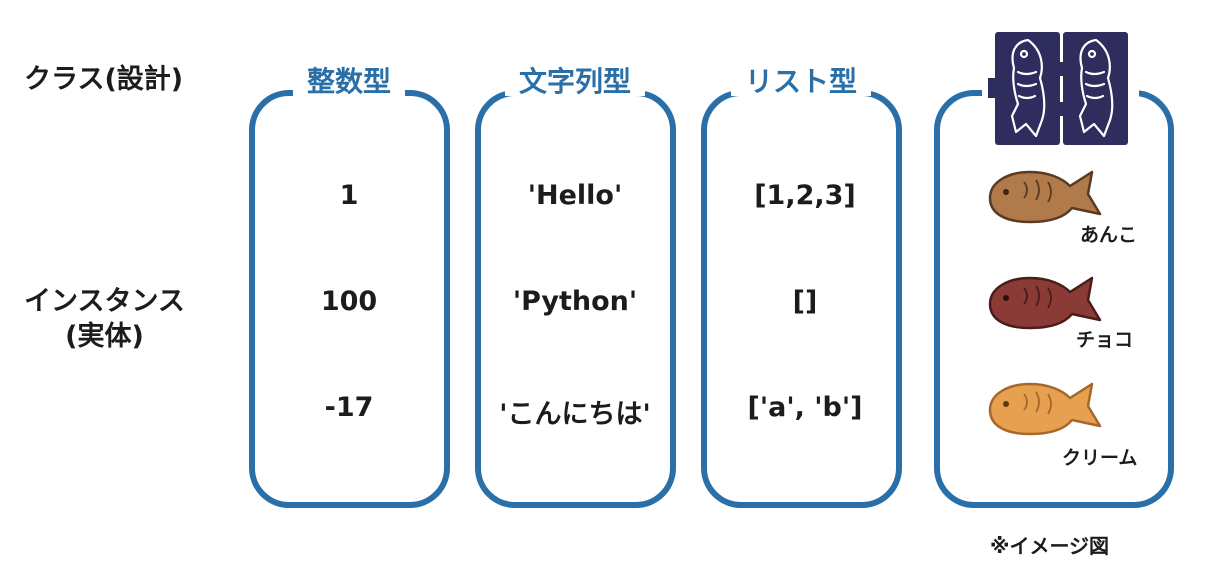 The width and height of the screenshot is (1209, 584). Describe the element at coordinates (349, 407) in the screenshot. I see `int-value-3: -17` at that location.